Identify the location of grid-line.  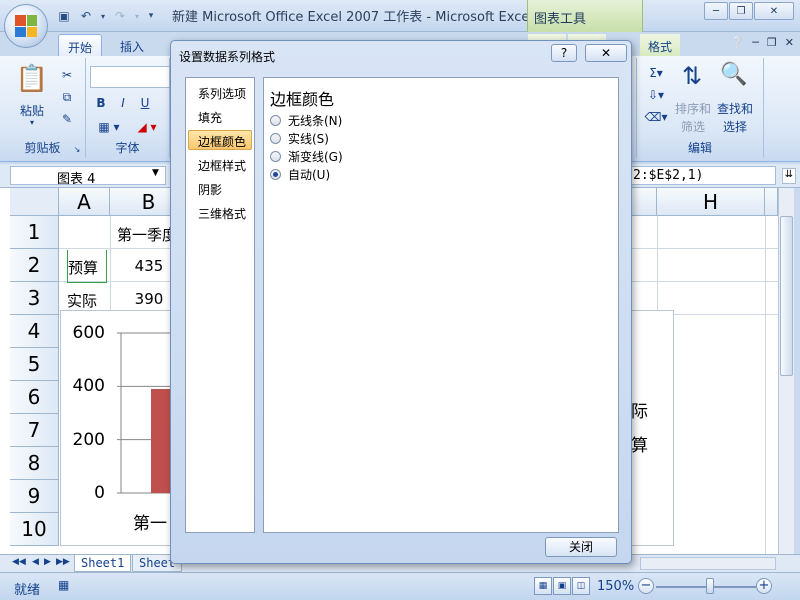
(765, 385).